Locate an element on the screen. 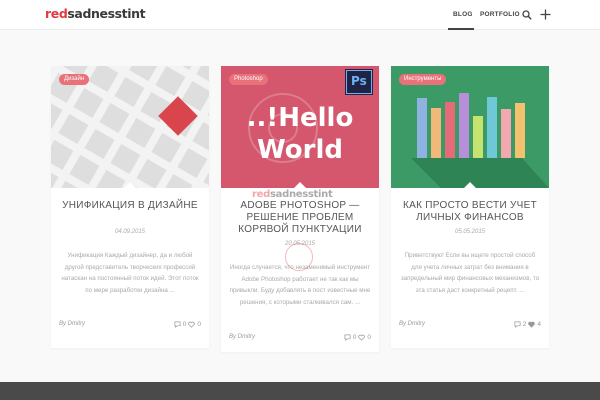  logo-watermark: redsadnesstint is located at coordinates (292, 194).